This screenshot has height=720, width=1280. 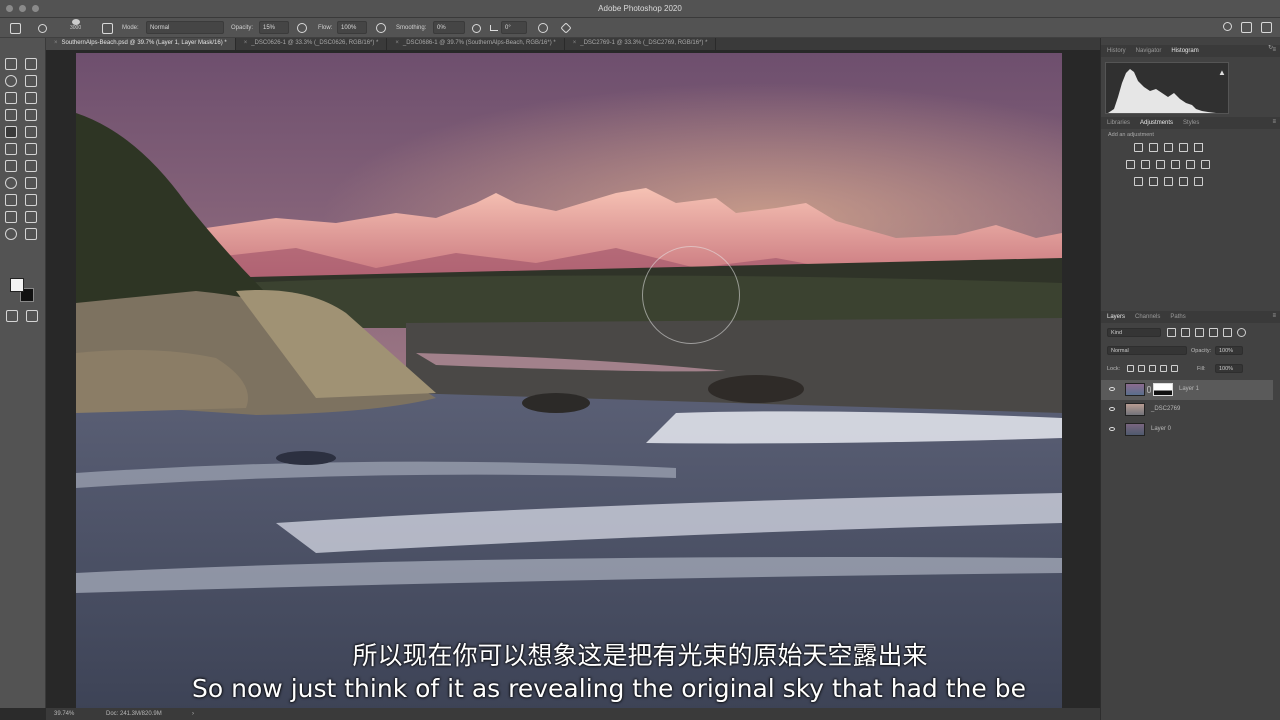 I want to click on crop-tool-icon, so click(x=11, y=98).